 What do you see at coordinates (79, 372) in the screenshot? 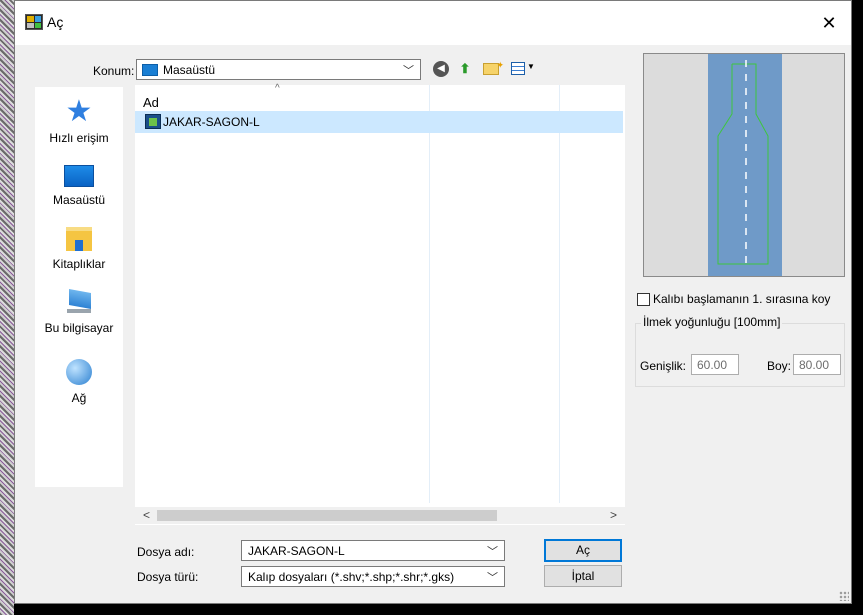
I see `network-icon` at bounding box center [79, 372].